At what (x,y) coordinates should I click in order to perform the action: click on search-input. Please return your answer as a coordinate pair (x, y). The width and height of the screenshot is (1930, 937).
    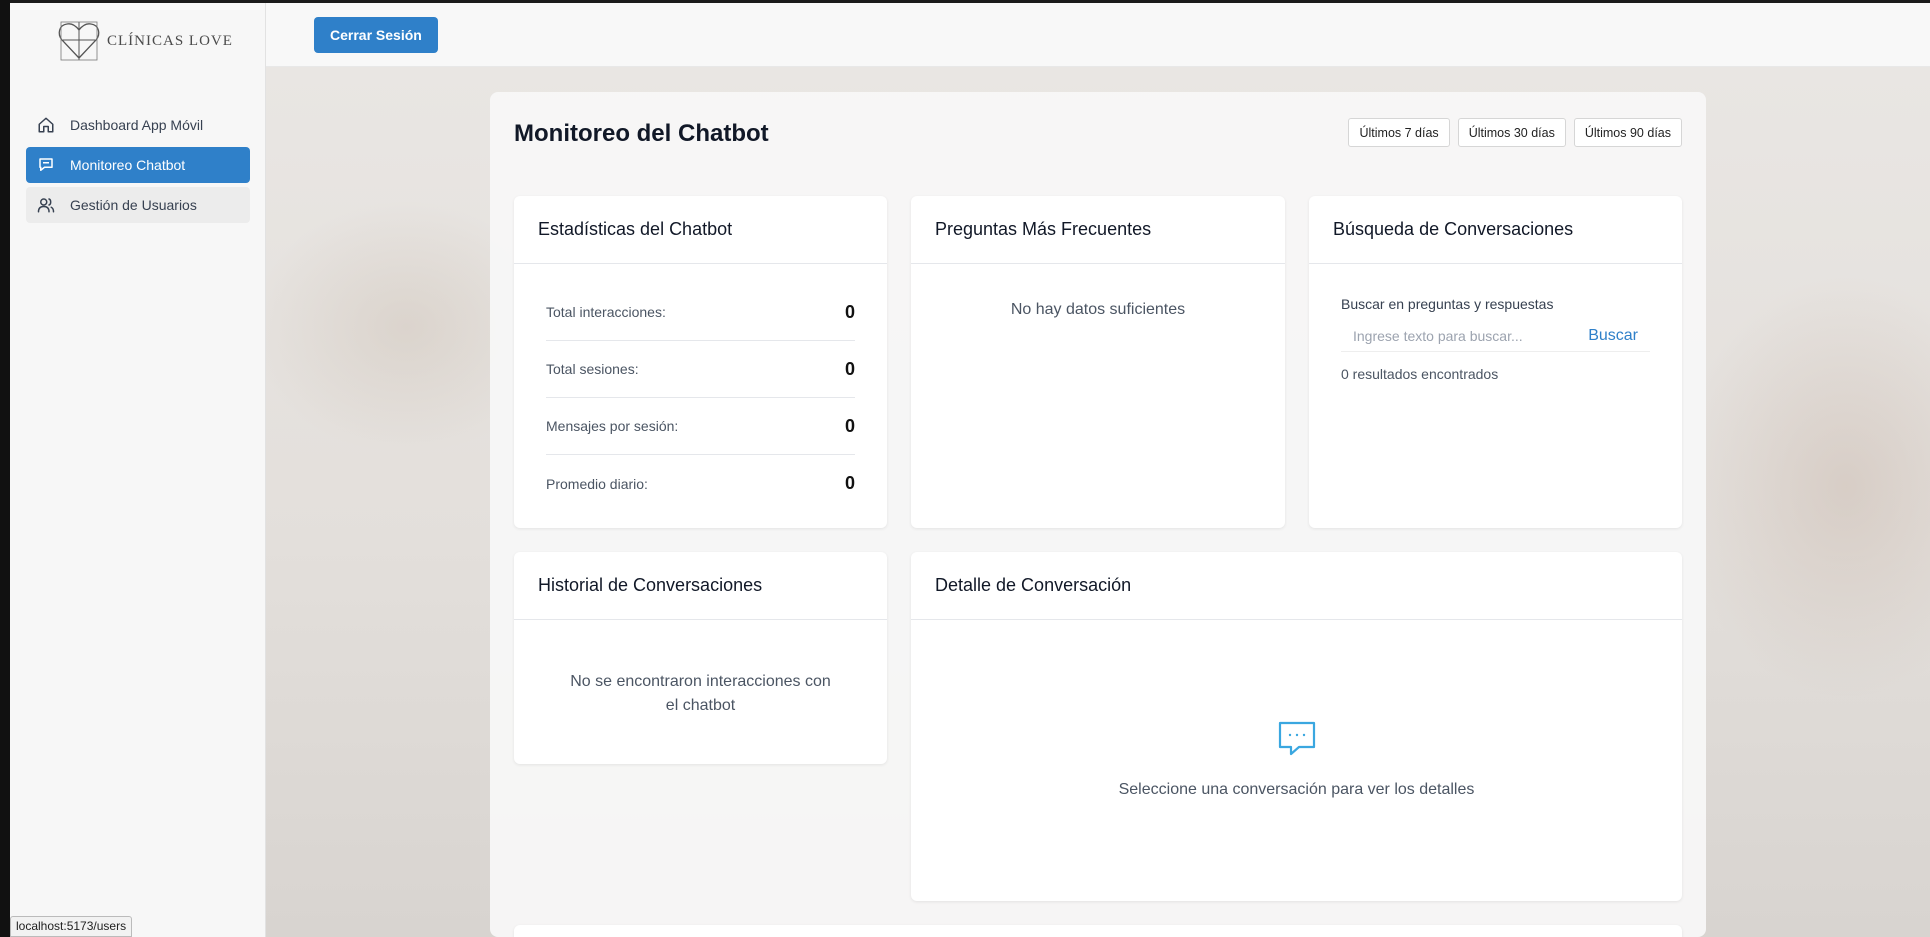
    Looking at the image, I should click on (1465, 335).